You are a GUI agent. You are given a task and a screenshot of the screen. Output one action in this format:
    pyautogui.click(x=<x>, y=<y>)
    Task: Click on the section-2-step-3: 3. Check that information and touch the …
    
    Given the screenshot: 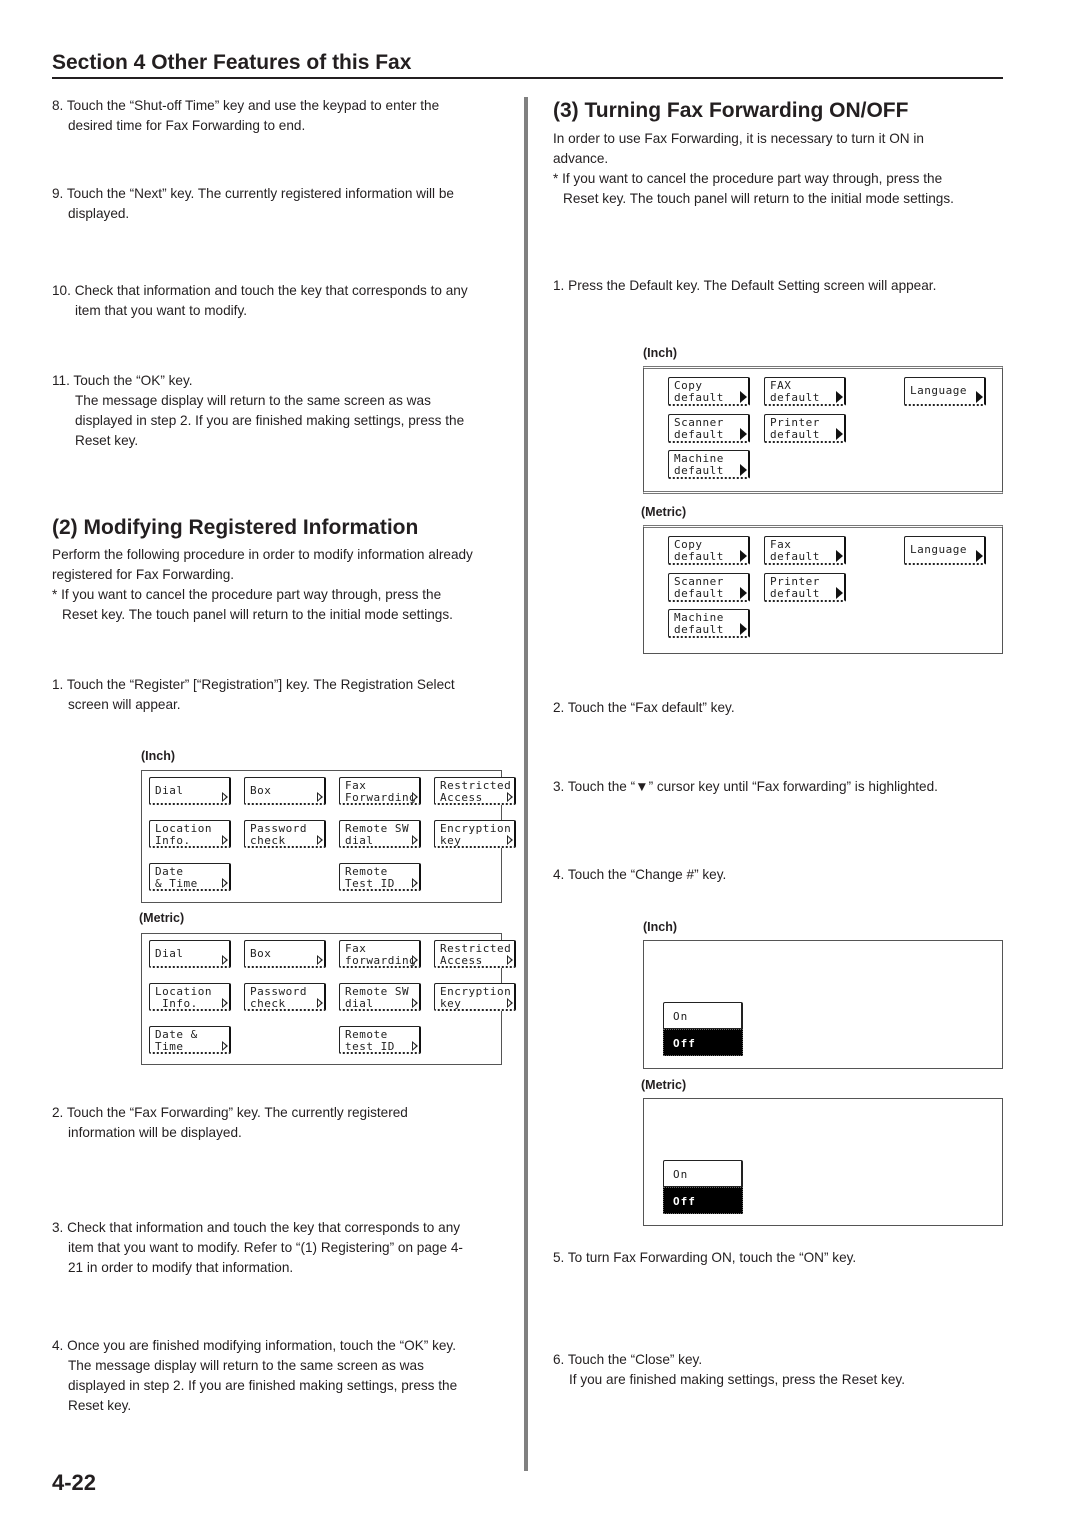 What is the action you would take?
    pyautogui.click(x=257, y=1247)
    